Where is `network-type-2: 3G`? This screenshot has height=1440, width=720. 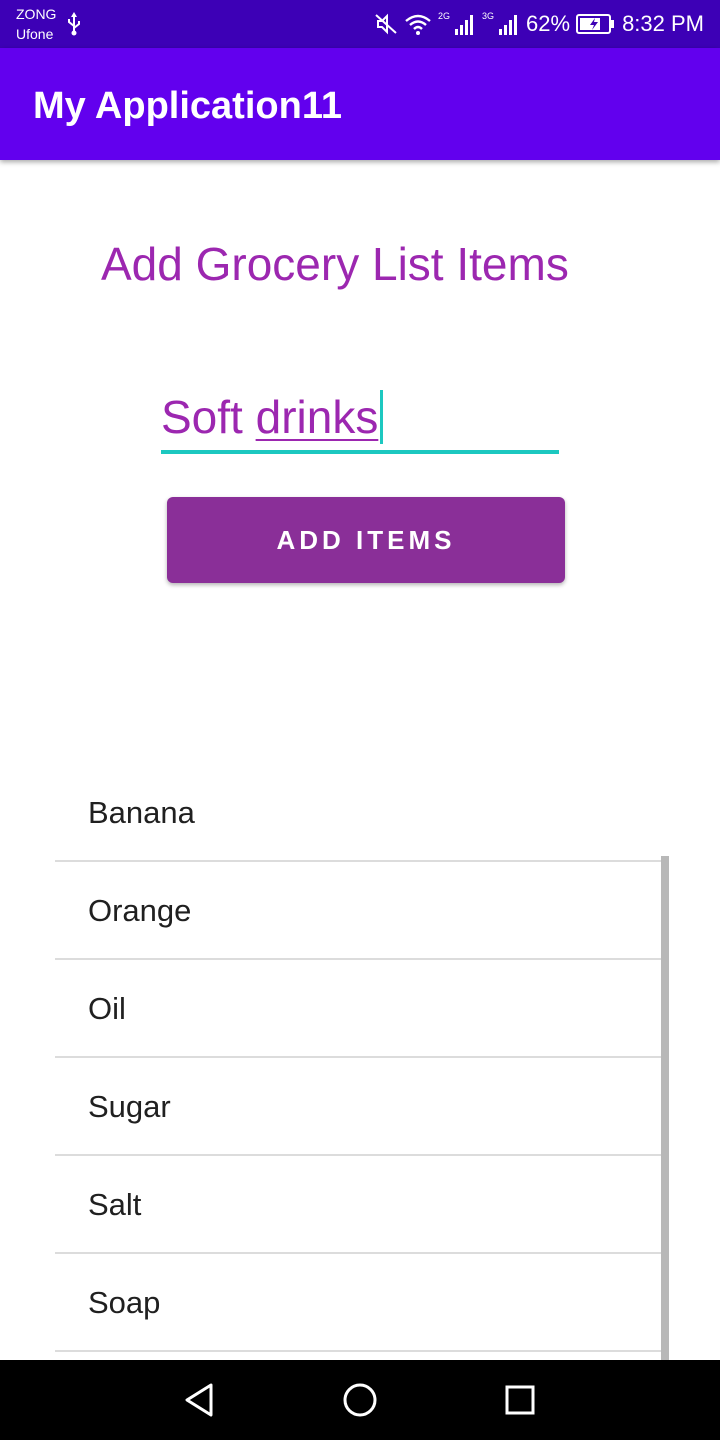 network-type-2: 3G is located at coordinates (488, 16).